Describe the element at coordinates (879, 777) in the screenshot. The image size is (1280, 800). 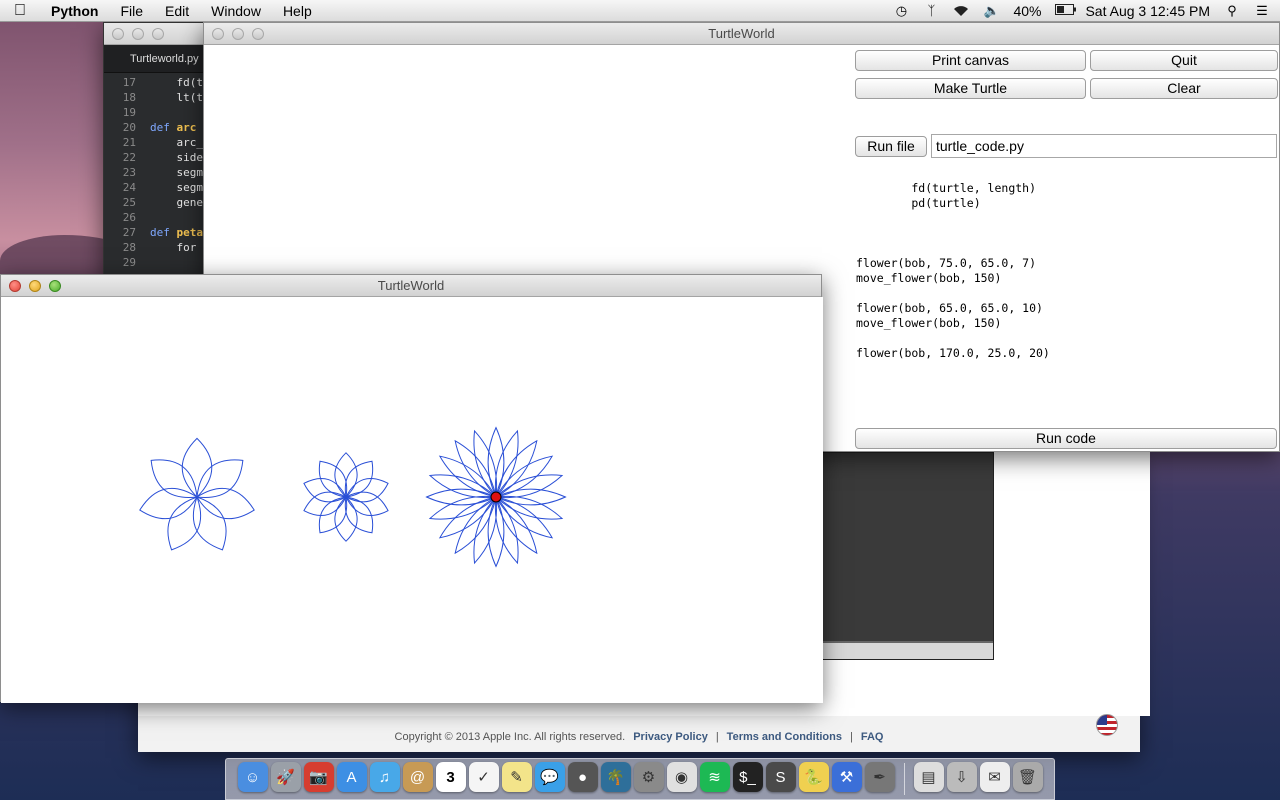
I see `pen-tool-icon: ✒` at that location.